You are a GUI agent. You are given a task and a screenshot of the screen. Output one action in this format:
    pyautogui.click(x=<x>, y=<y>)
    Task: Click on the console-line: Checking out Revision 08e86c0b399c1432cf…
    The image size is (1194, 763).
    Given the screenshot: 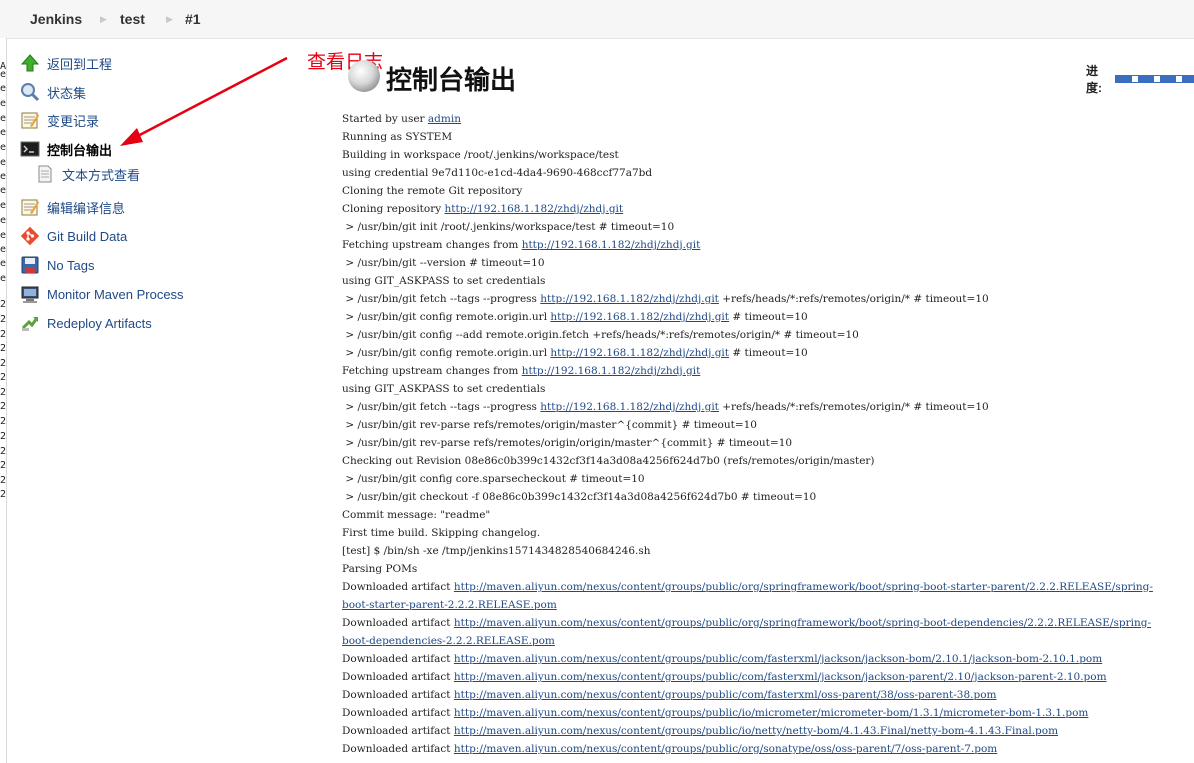 What is the action you would take?
    pyautogui.click(x=768, y=461)
    